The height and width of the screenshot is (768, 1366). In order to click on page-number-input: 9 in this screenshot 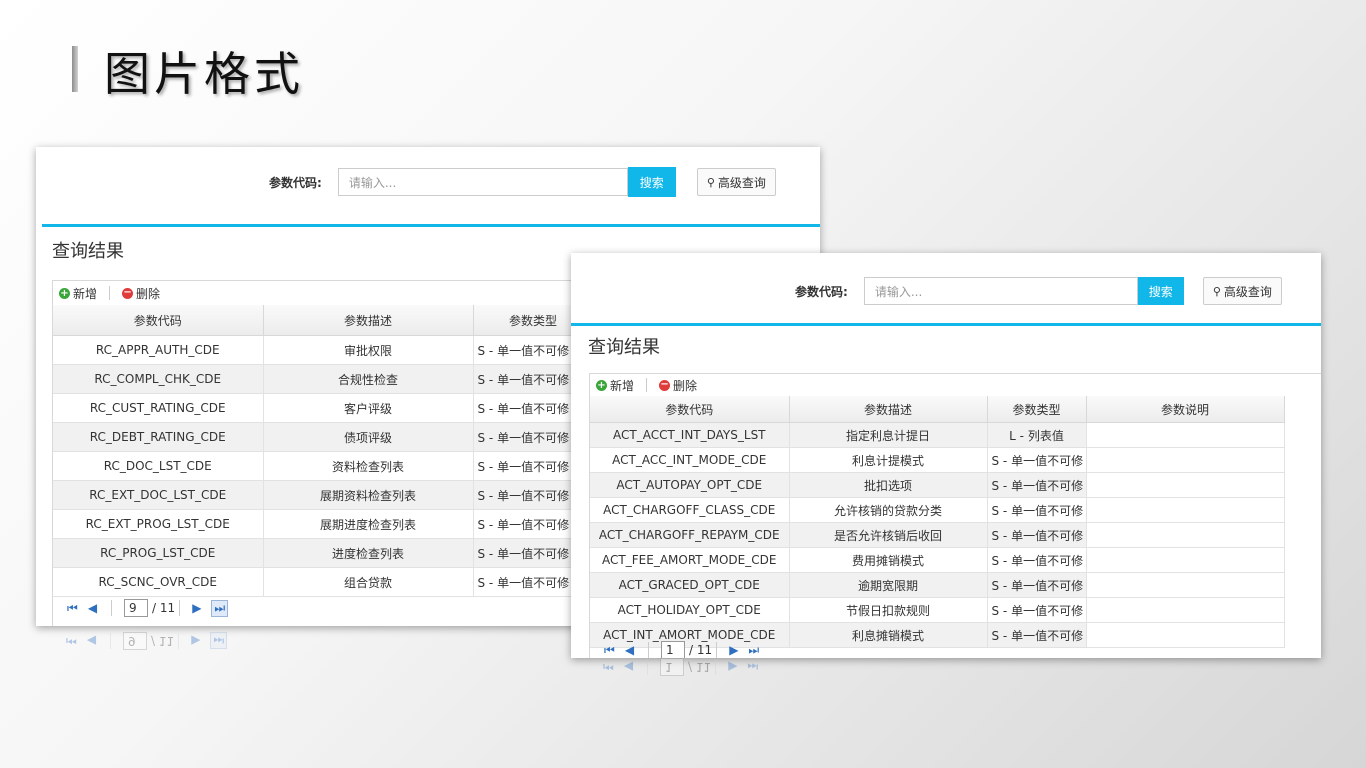, I will do `click(136, 608)`.